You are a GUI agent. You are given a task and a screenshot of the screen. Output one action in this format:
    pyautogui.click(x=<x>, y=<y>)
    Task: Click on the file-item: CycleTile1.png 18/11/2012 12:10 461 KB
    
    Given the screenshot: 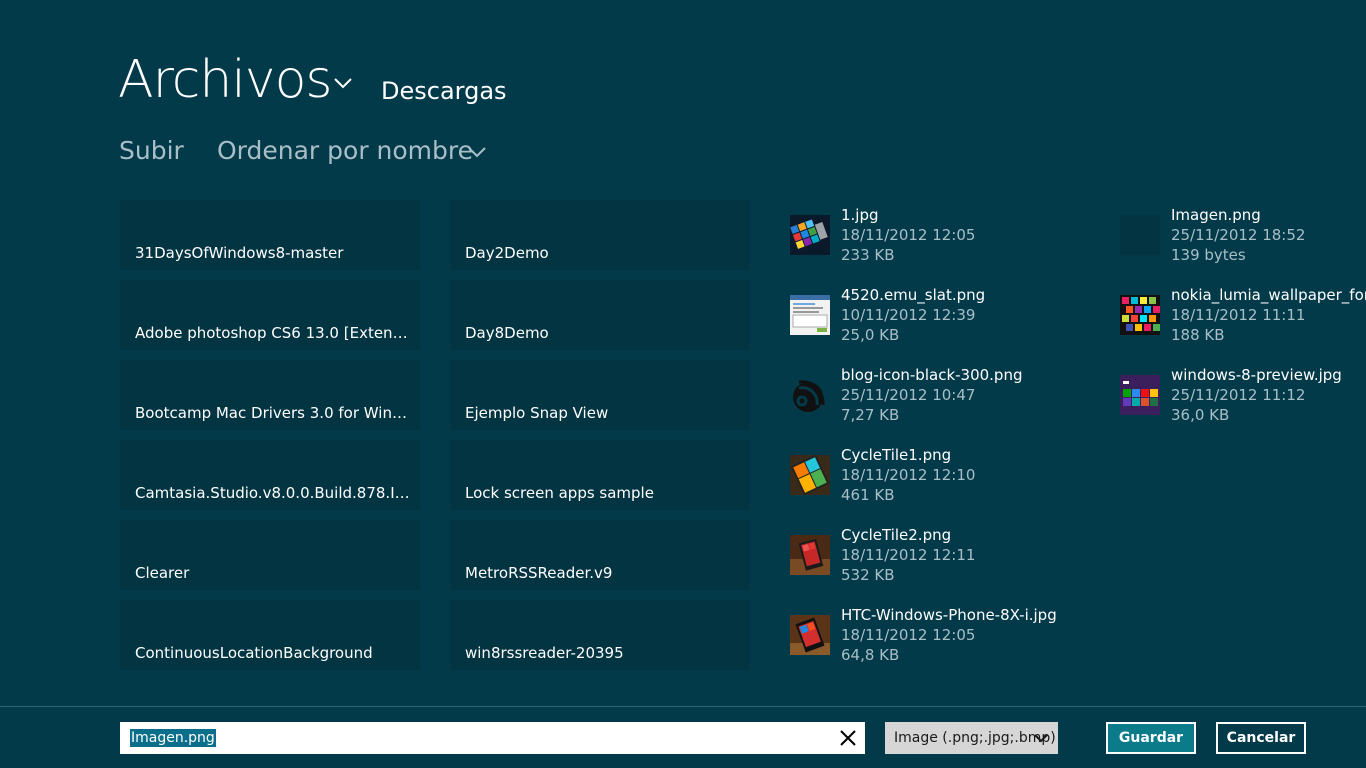 What is the action you would take?
    pyautogui.click(x=910, y=477)
    